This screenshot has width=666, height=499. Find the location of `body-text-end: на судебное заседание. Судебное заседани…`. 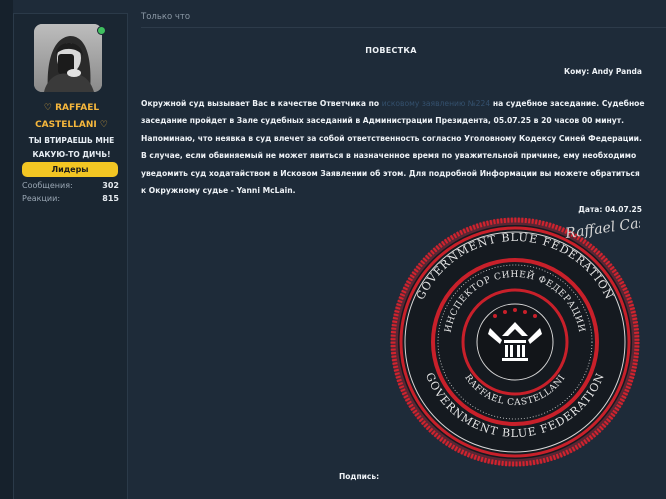

body-text-end: на судебное заседание. Судебное заседани… is located at coordinates (393, 147).